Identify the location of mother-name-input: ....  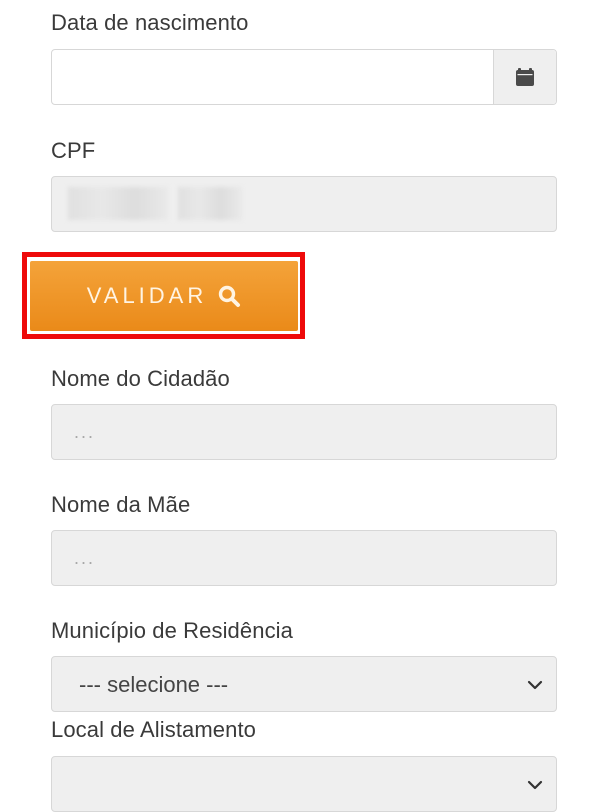
(304, 558).